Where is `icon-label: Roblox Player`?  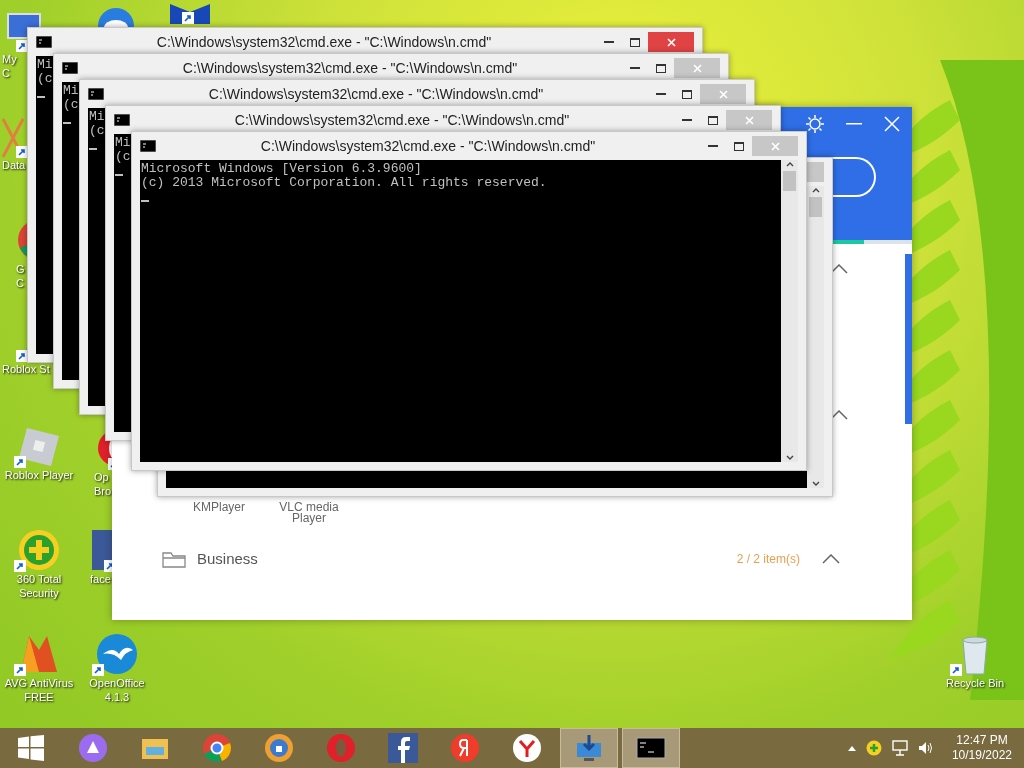 icon-label: Roblox Player is located at coordinates (39, 475).